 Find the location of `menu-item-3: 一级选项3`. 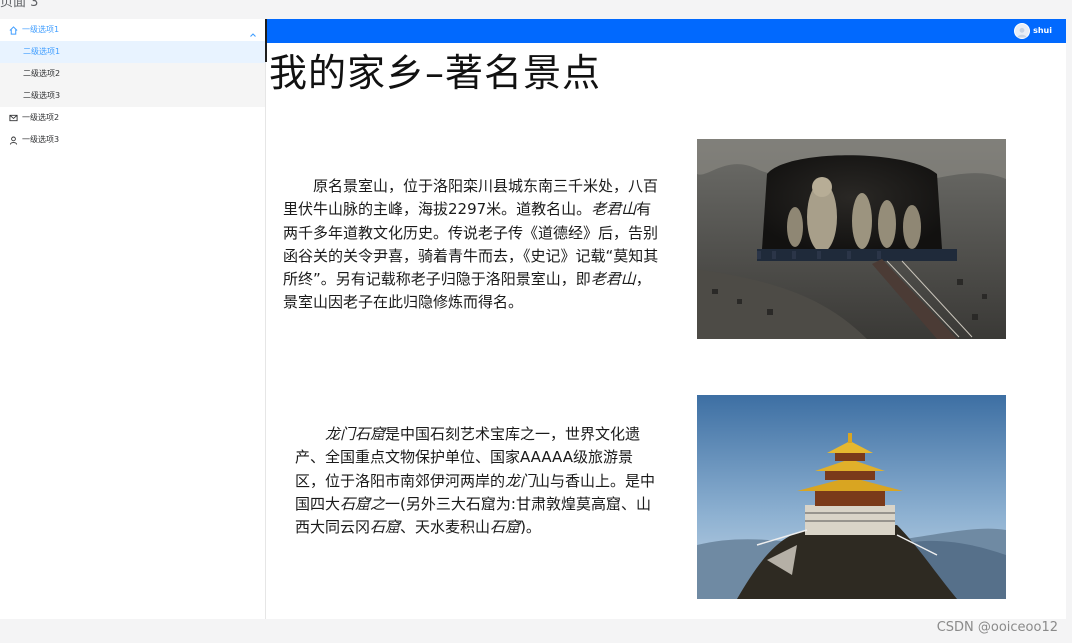

menu-item-3: 一级选项3 is located at coordinates (132, 140).